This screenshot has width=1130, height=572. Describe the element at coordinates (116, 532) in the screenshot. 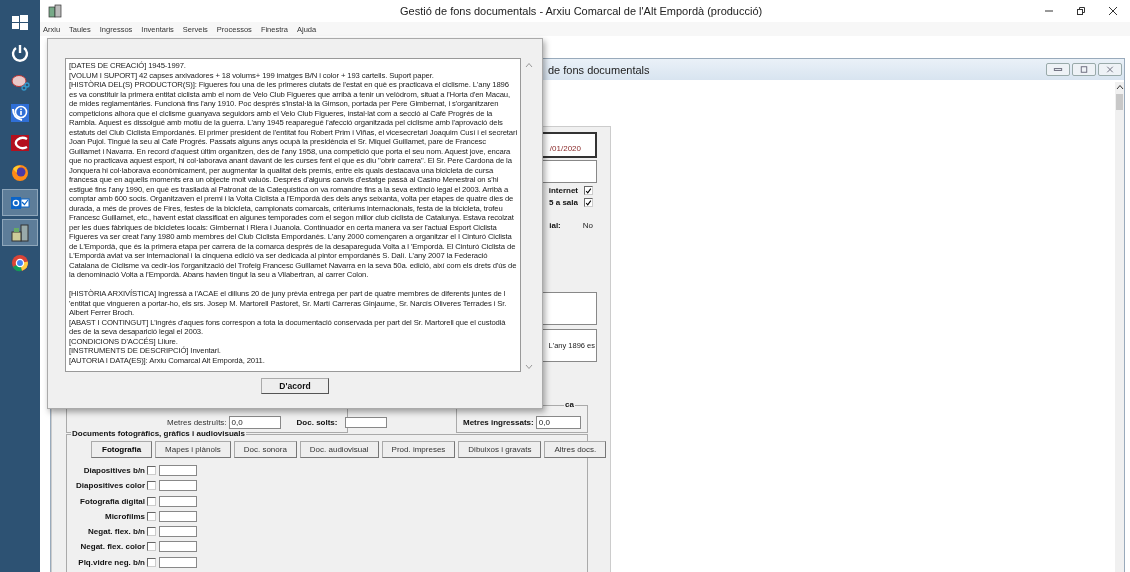

I see `field-label: Negat. flex. b/n` at that location.